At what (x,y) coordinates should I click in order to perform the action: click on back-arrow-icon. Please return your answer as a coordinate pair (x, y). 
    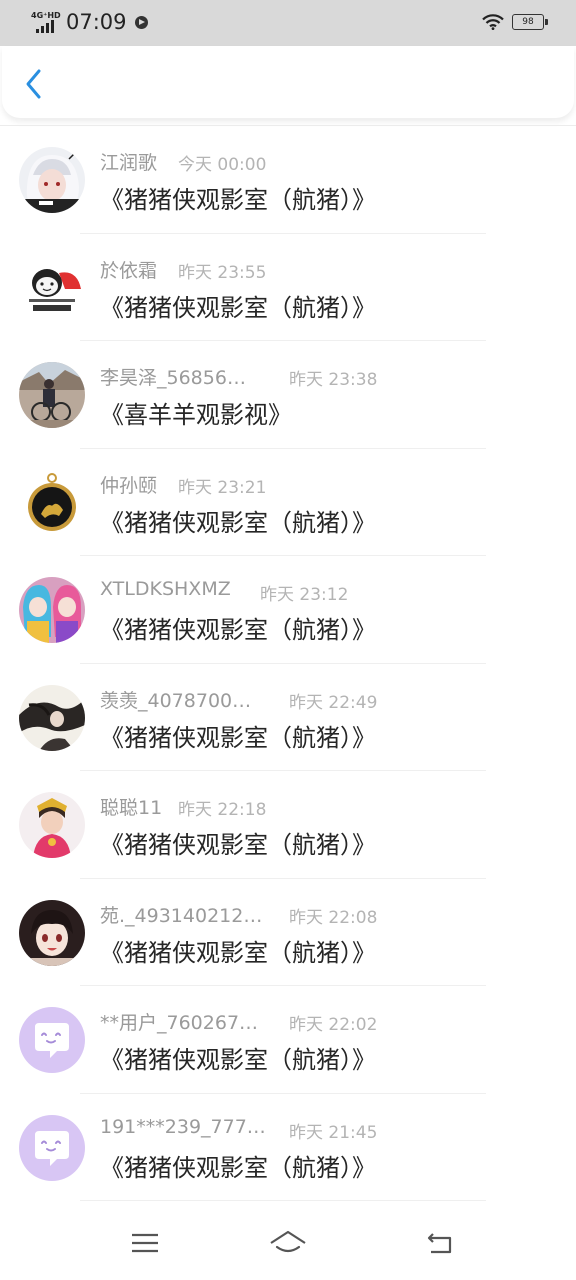
    Looking at the image, I should click on (439, 1243).